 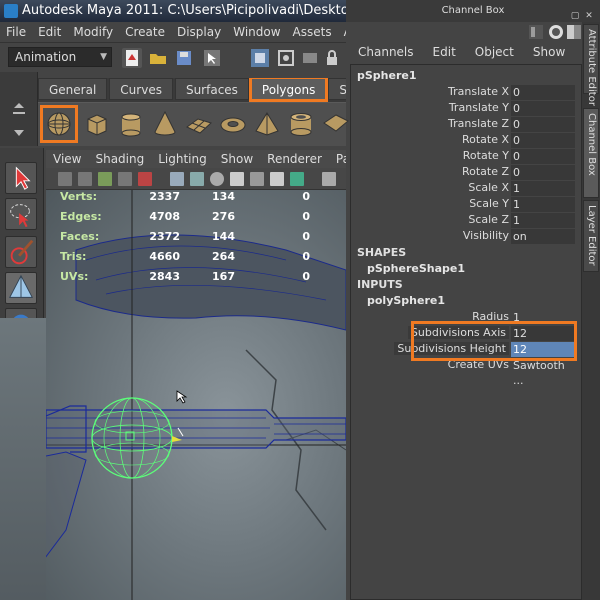 What do you see at coordinates (494, 341) in the screenshot?
I see `highlight-frame` at bounding box center [494, 341].